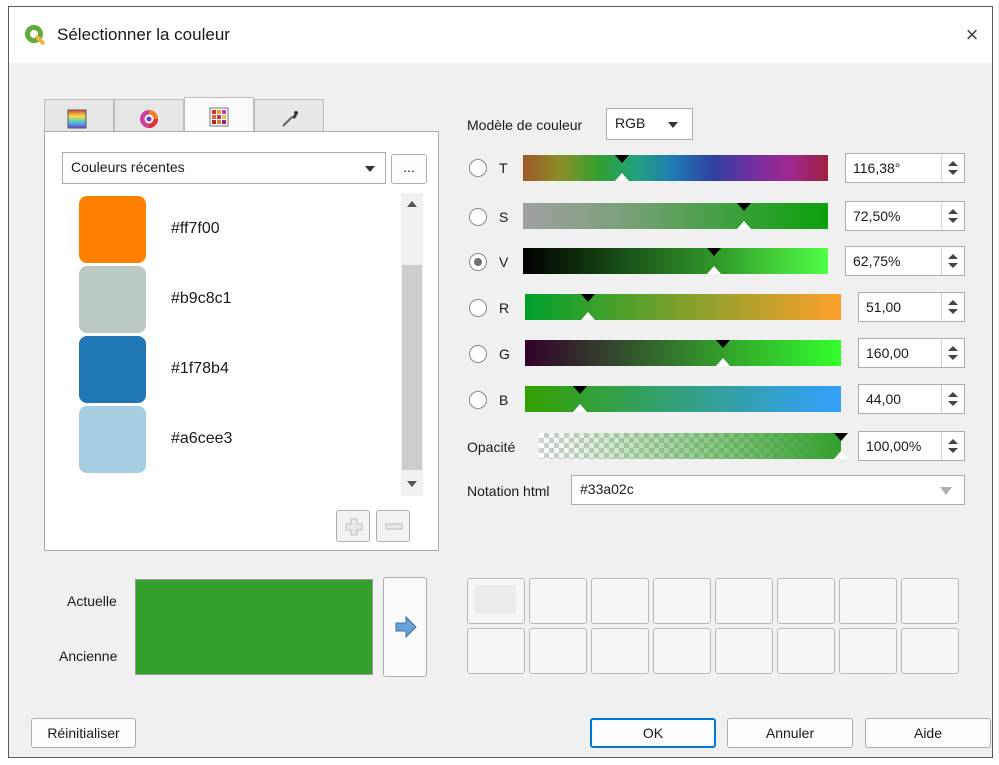 The height and width of the screenshot is (765, 999). Describe the element at coordinates (504, 262) in the screenshot. I see `channel-letter-v: V` at that location.